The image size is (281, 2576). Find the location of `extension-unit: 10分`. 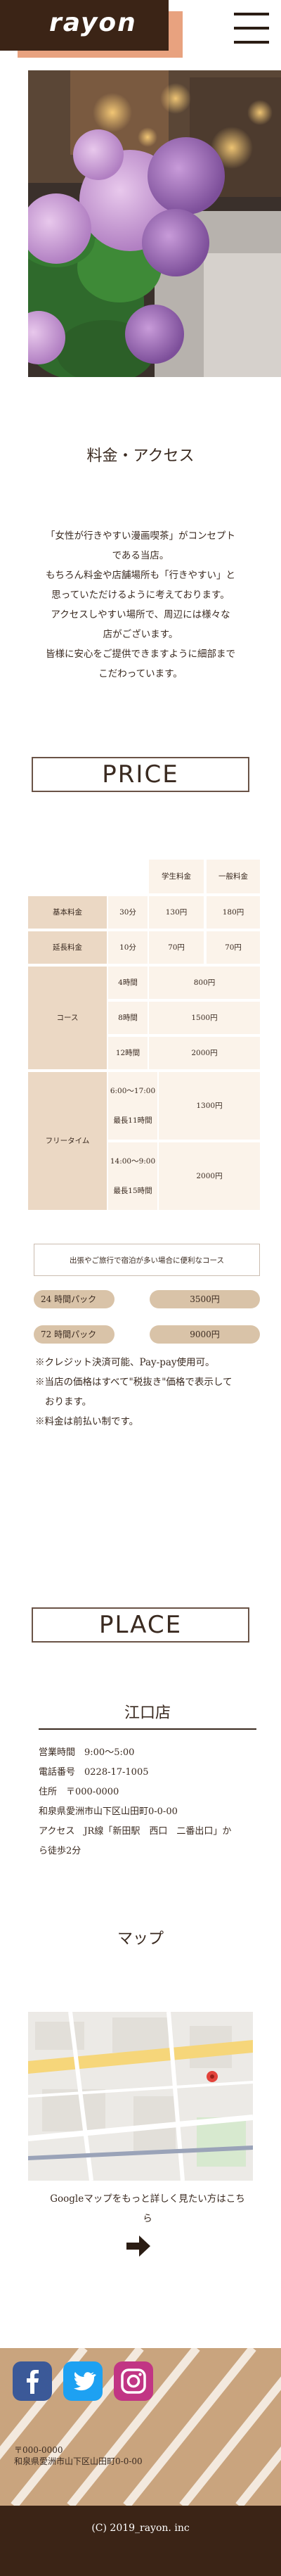

extension-unit: 10分 is located at coordinates (128, 947).